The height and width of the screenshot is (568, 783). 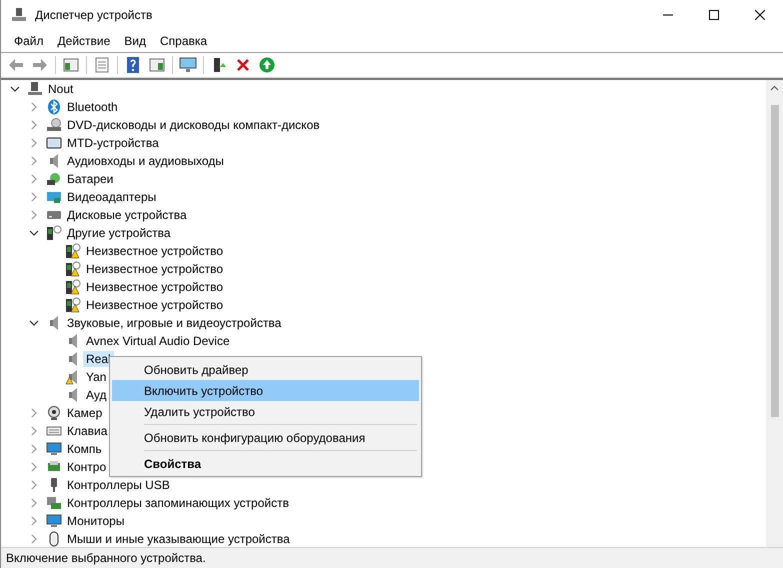 What do you see at coordinates (178, 503) in the screenshot?
I see `tree-item: Контроллеры запоминающих устройств` at bounding box center [178, 503].